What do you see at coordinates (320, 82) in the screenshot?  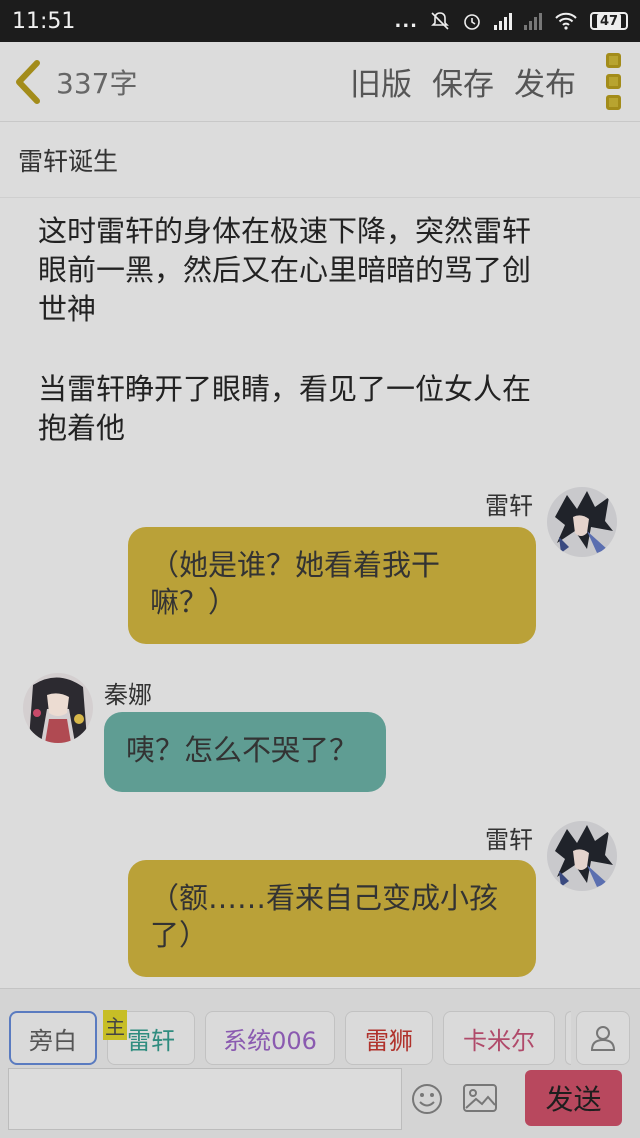 I see `editor-header: 337字 旧版 保存 发布` at bounding box center [320, 82].